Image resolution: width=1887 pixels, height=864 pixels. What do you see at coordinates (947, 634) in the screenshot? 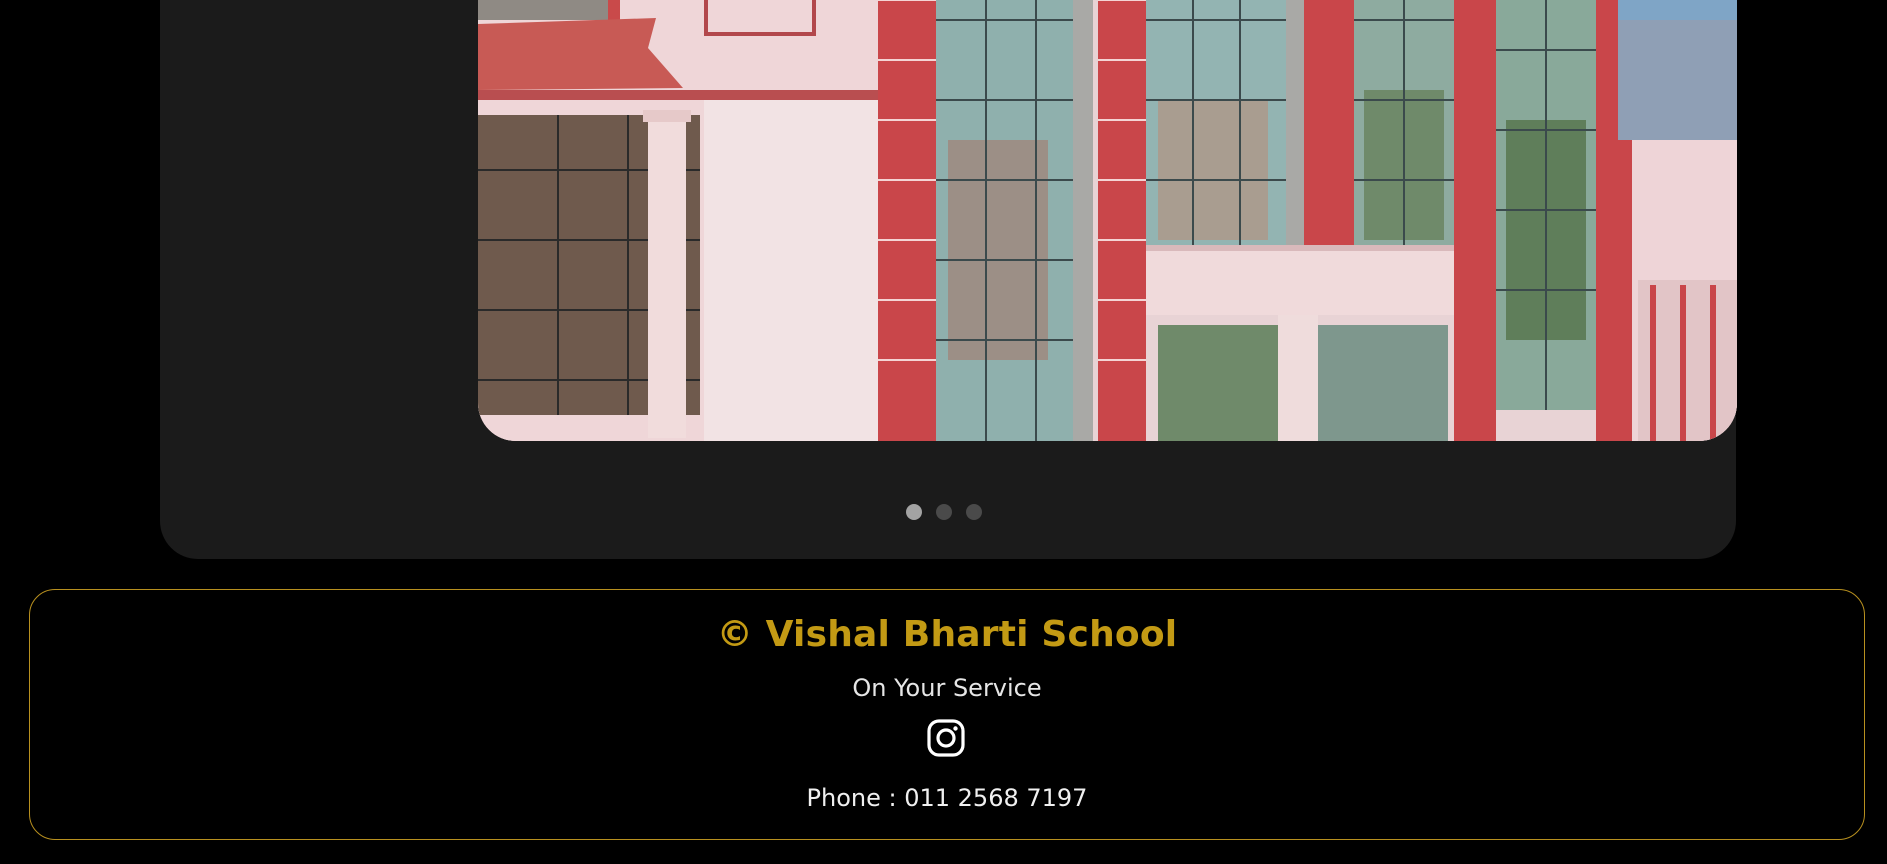
I see `footer-title: © Vishal Bharti School` at bounding box center [947, 634].